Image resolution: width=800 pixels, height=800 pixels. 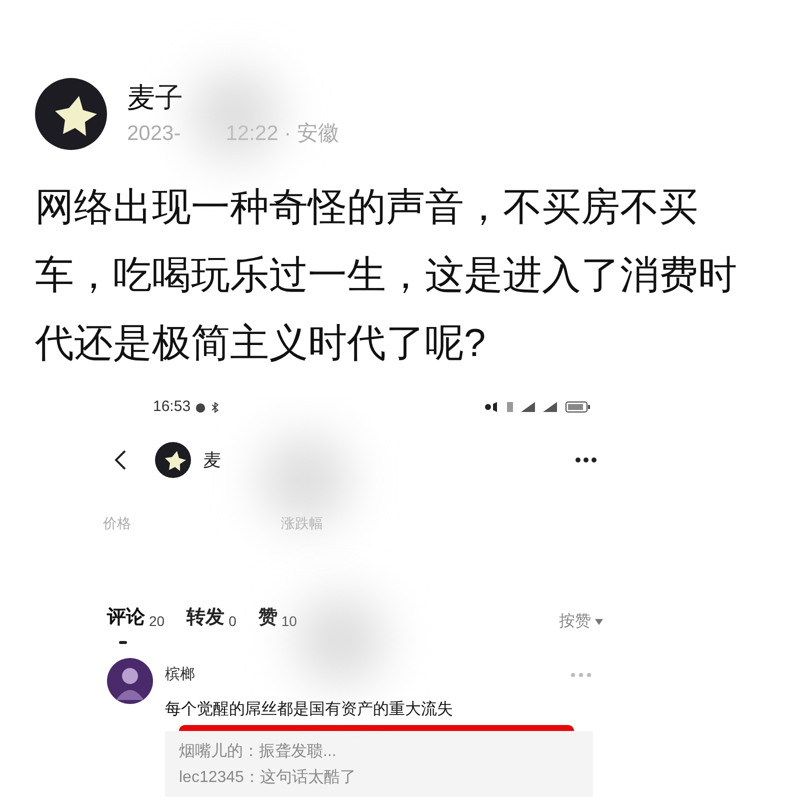 What do you see at coordinates (277, 624) in the screenshot?
I see `tab: 赞 10` at bounding box center [277, 624].